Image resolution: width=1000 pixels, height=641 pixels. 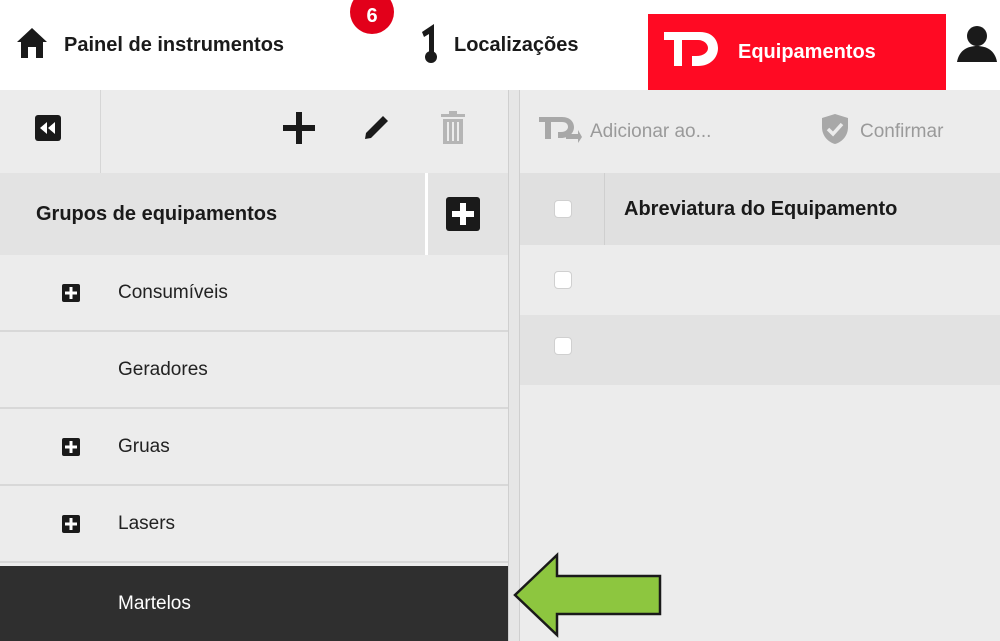 I want to click on plus-icon, so click(x=299, y=130).